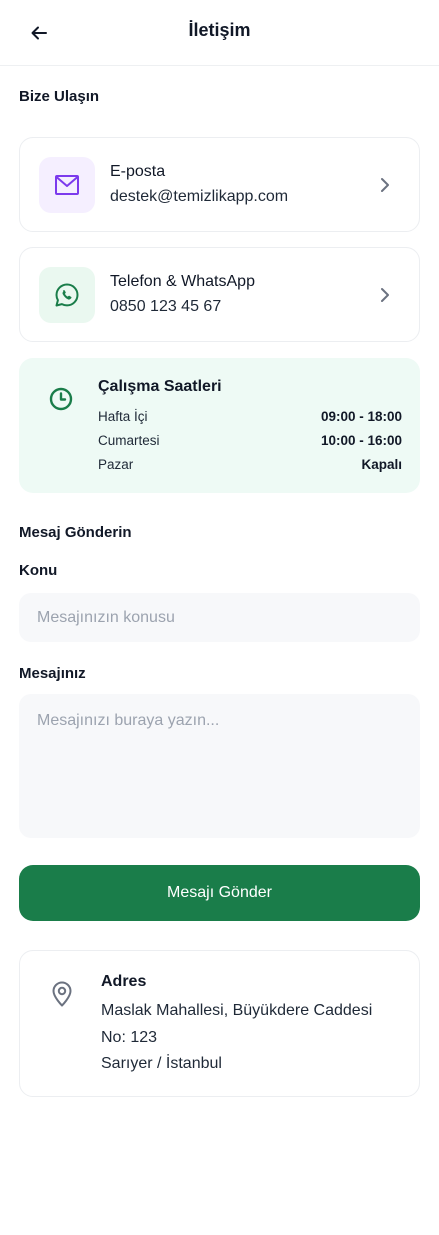  What do you see at coordinates (129, 440) in the screenshot?
I see `hours-day: Cumartesi` at bounding box center [129, 440].